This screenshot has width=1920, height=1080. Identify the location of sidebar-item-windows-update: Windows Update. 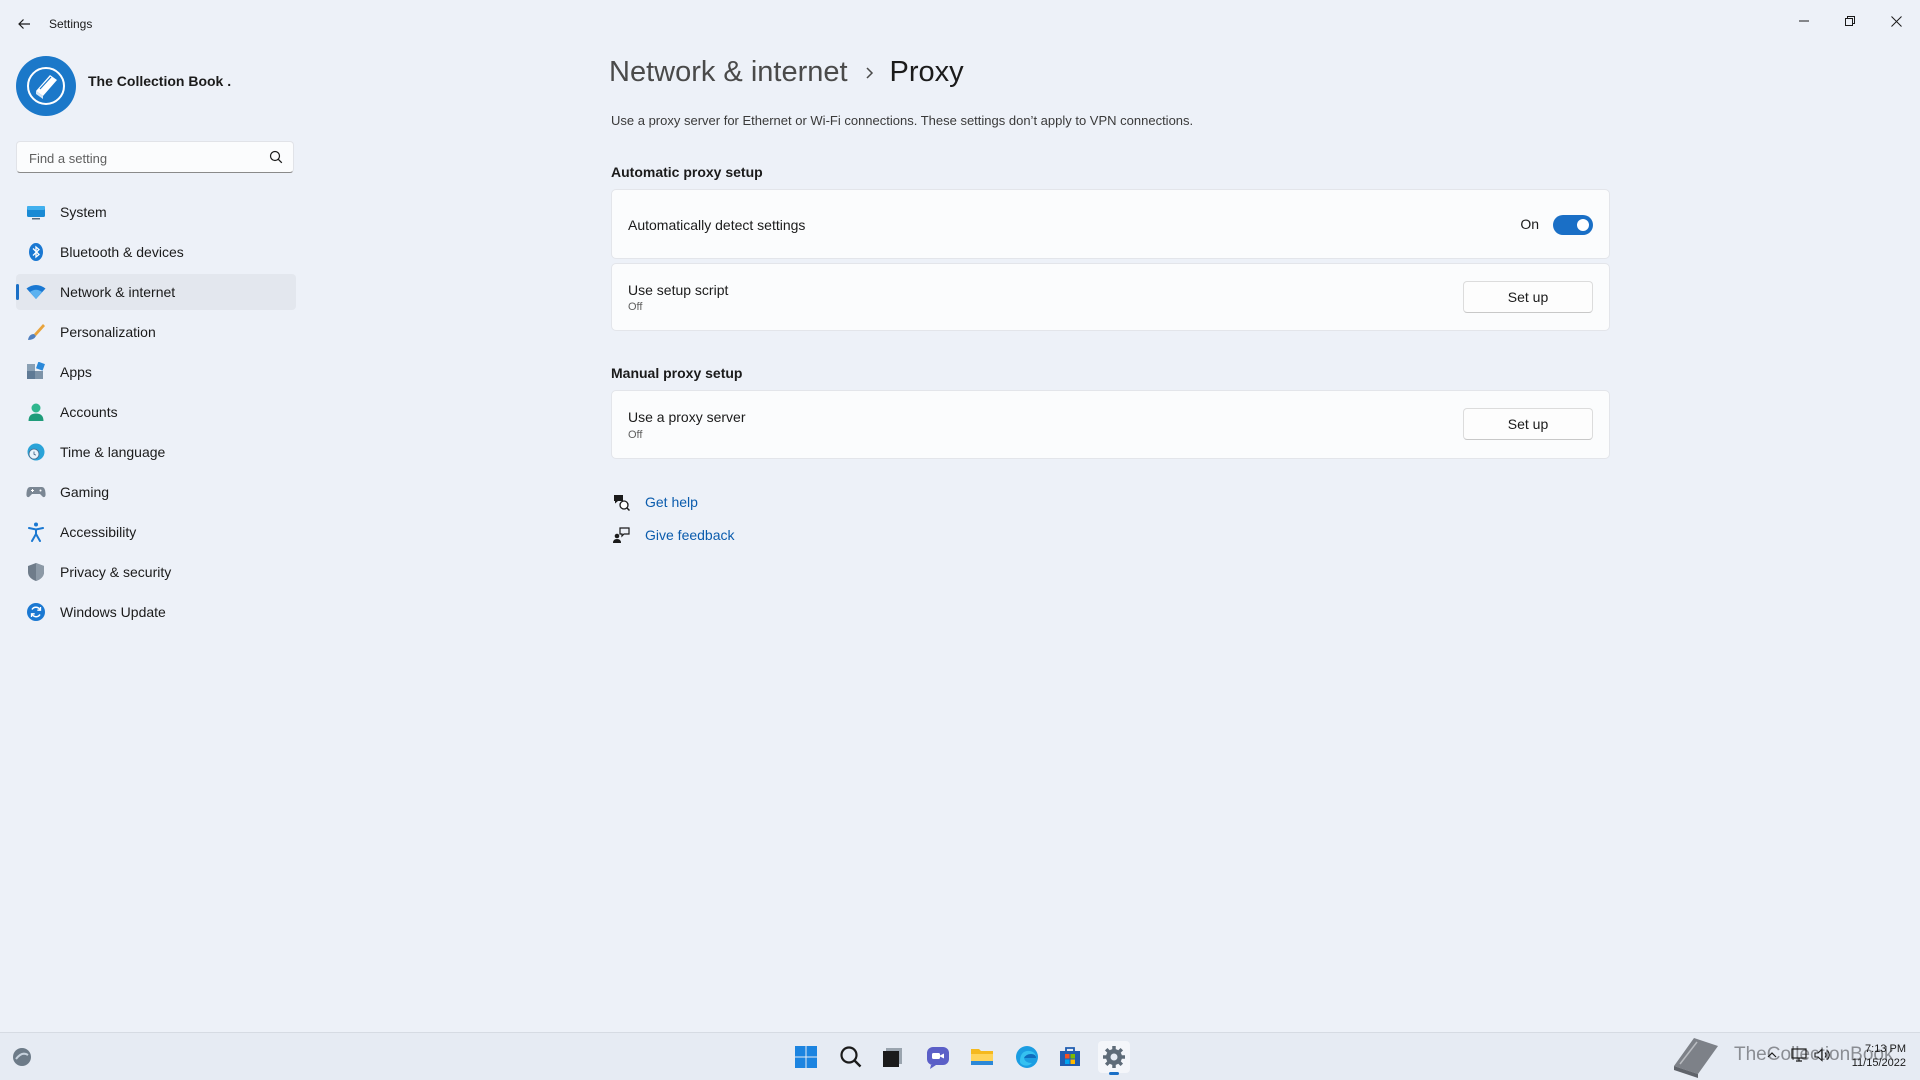
(156, 612).